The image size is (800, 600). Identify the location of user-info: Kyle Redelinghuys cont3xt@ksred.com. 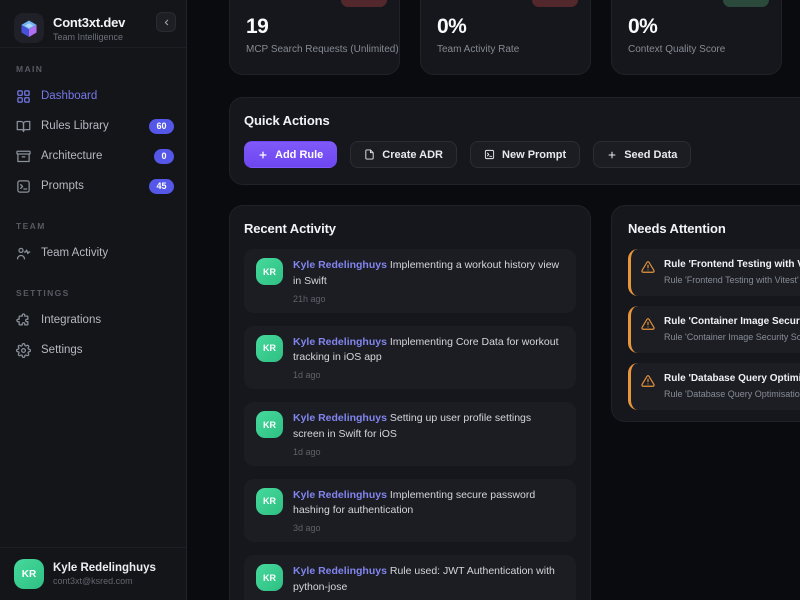
(104, 574).